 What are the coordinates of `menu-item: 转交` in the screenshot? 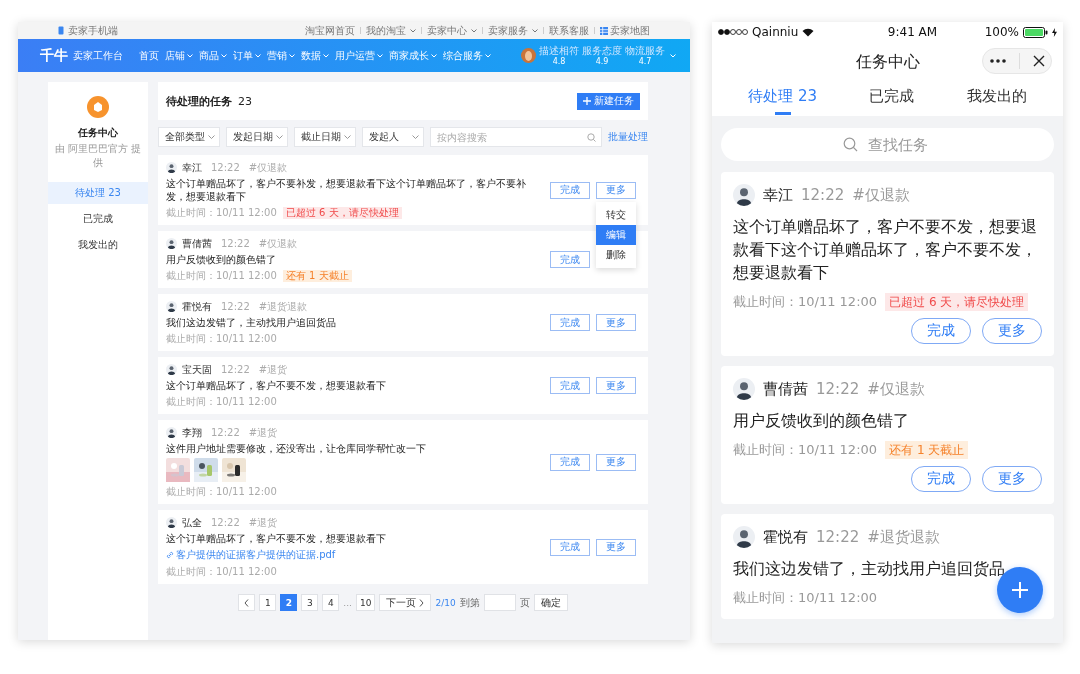 It's located at (616, 214).